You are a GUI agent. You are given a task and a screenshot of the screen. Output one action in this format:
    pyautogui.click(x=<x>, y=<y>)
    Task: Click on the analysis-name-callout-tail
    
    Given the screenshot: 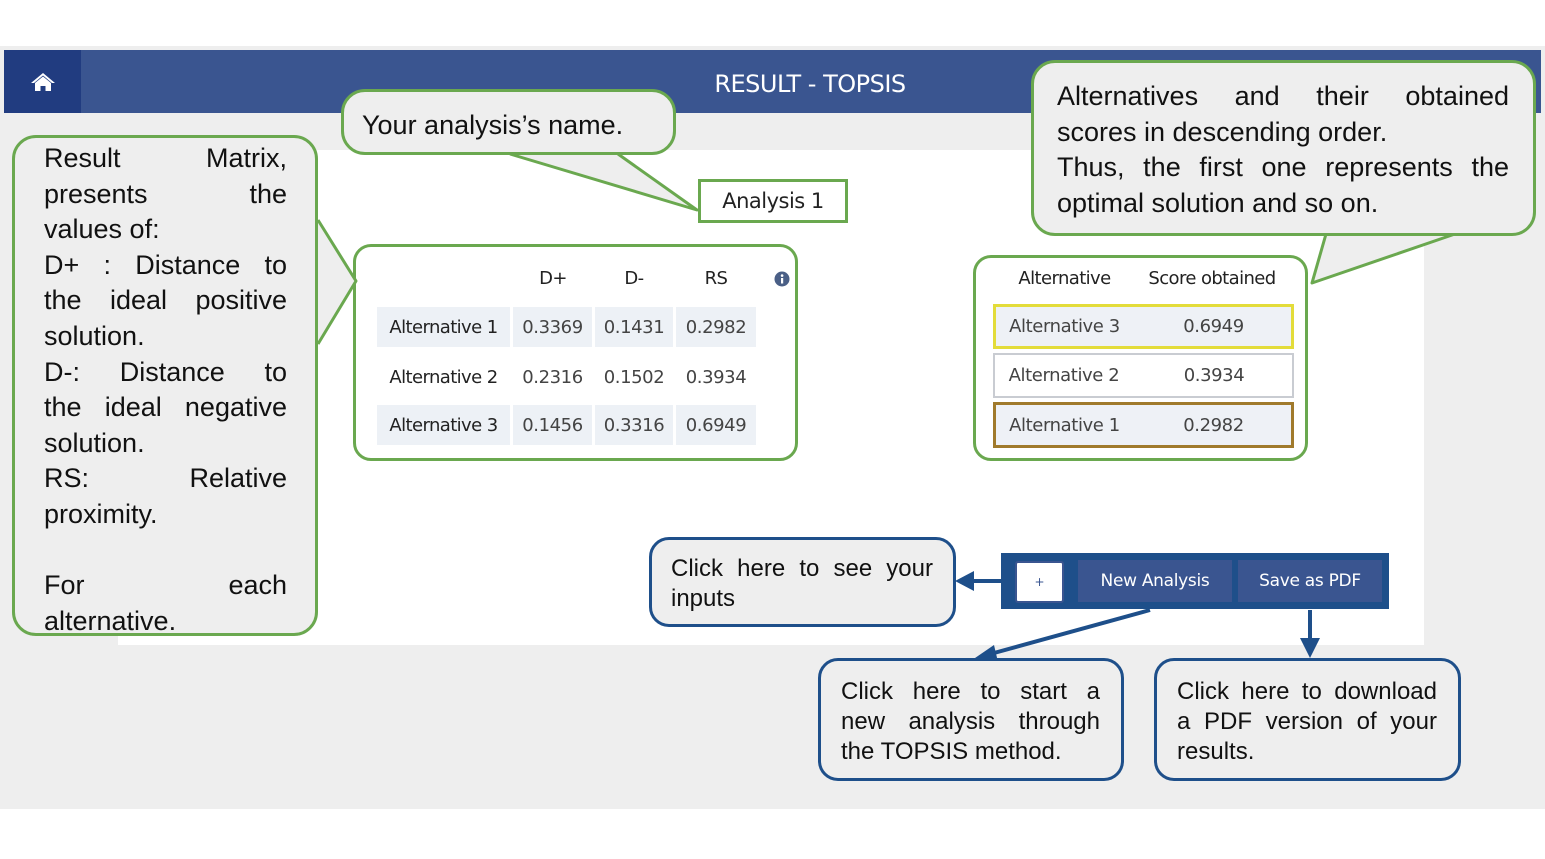 What is the action you would take?
    pyautogui.click(x=604, y=182)
    